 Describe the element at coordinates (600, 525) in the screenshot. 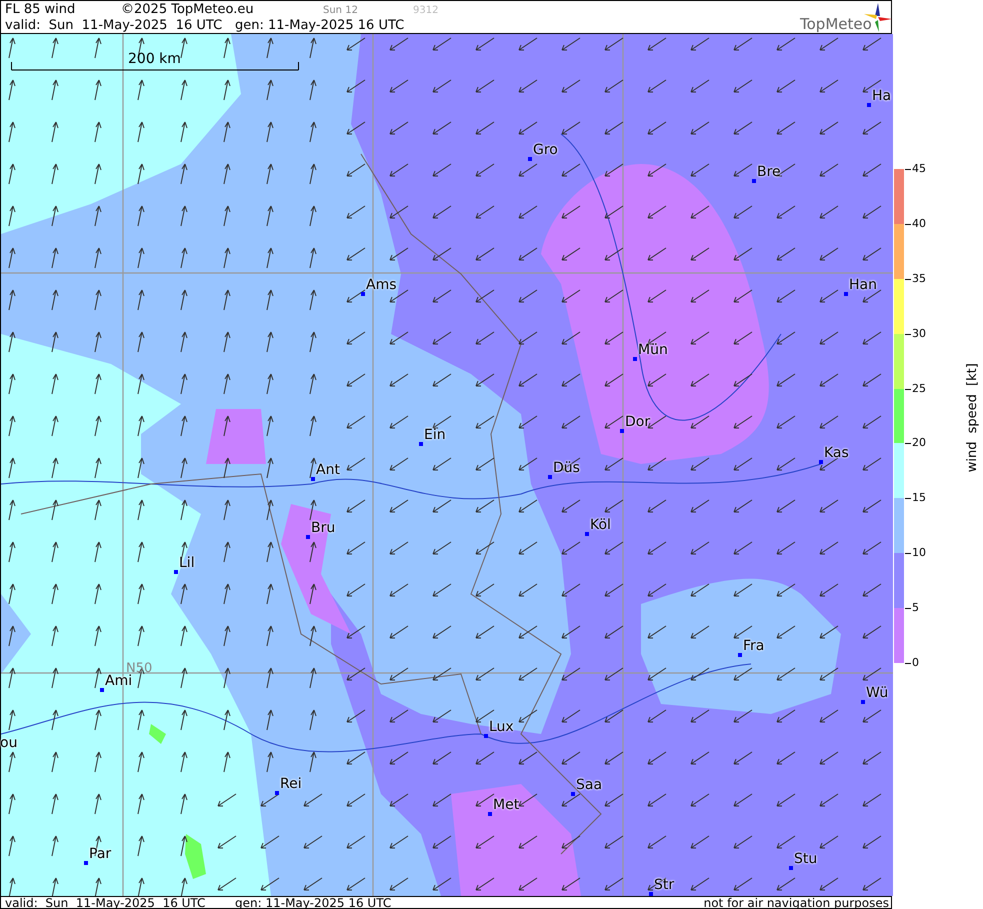

I see `city-label: Köl` at that location.